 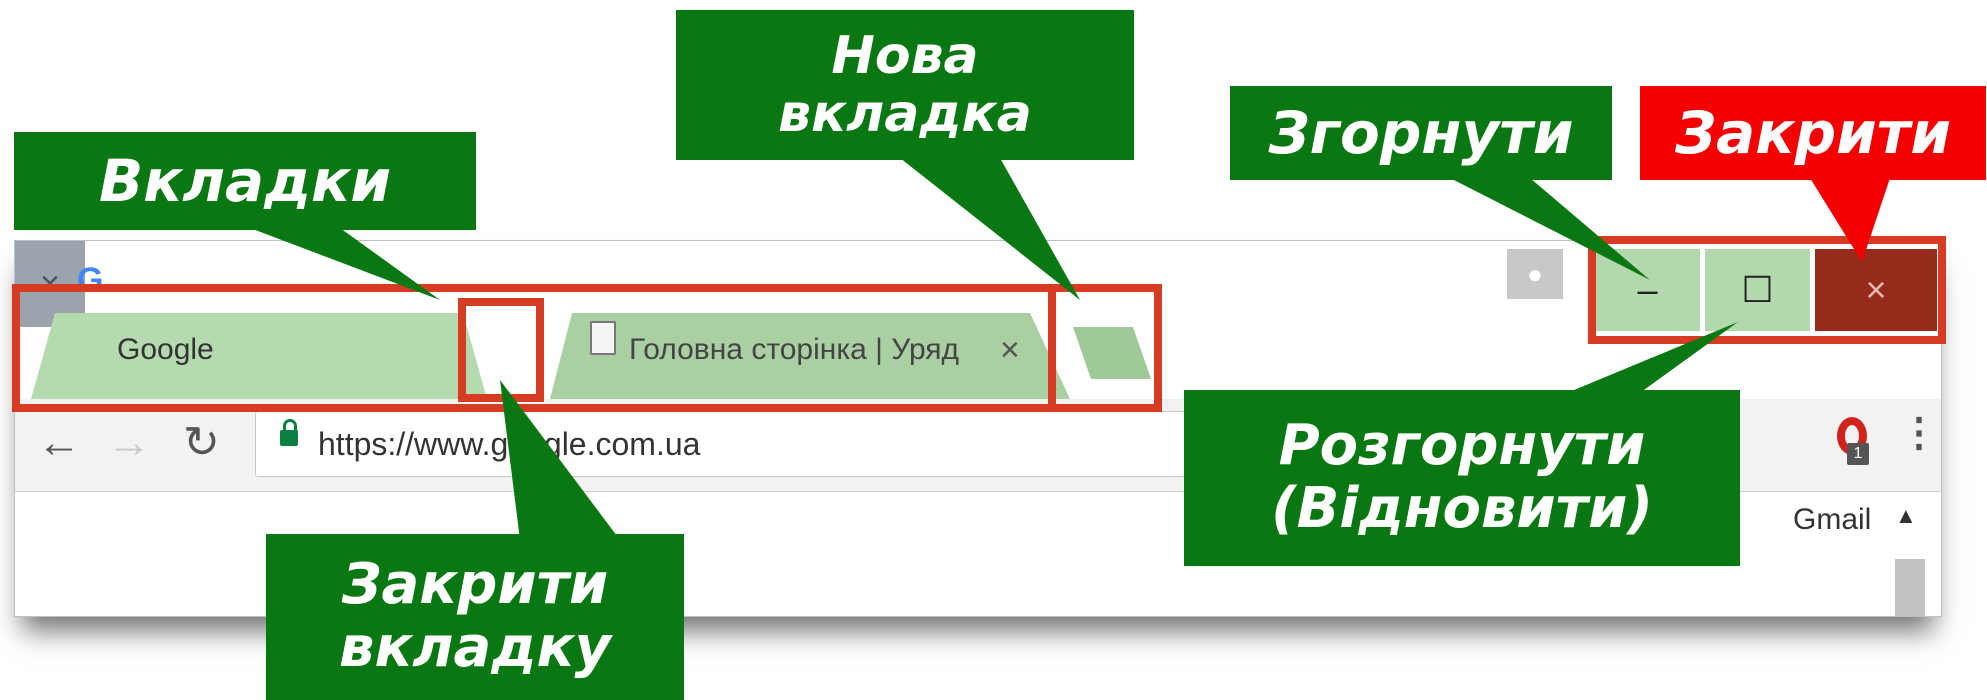 I want to click on tabs-pointer, so click(x=345, y=264).